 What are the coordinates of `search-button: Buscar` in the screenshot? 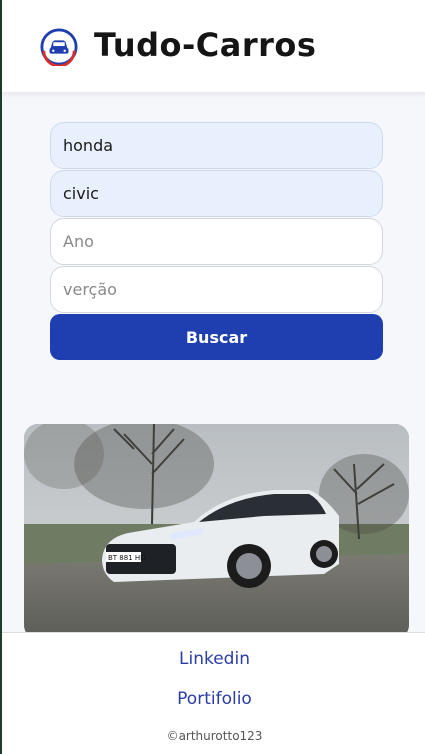 It's located at (216, 337).